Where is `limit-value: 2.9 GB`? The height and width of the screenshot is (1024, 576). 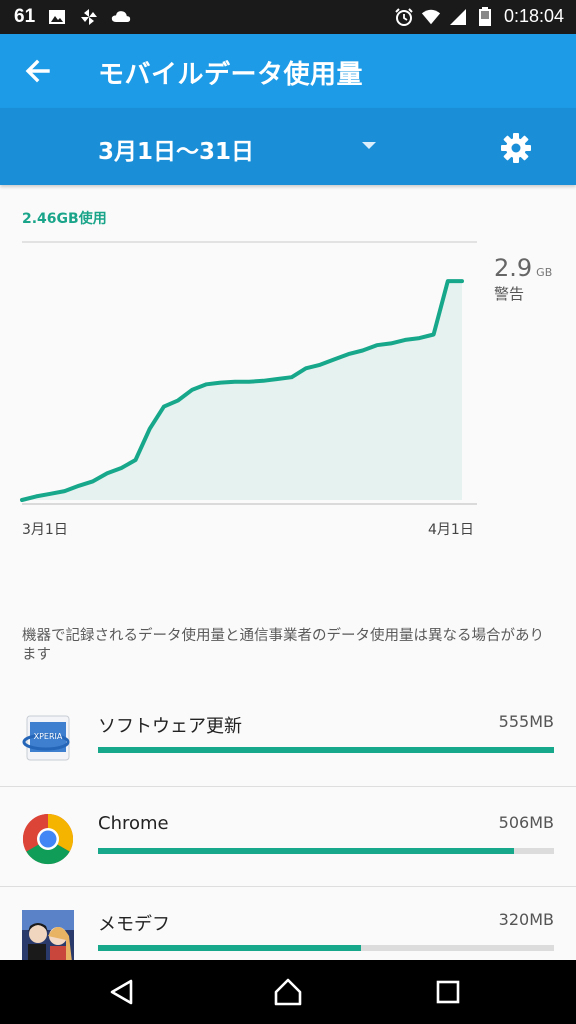 limit-value: 2.9 GB is located at coordinates (523, 268).